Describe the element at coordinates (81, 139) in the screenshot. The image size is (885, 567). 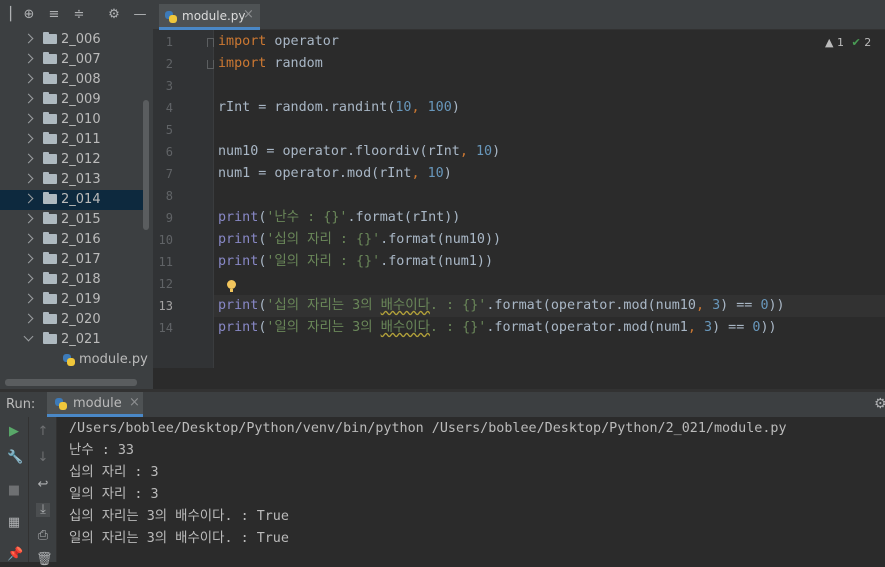
I see `tree-item-label: 2_011` at that location.